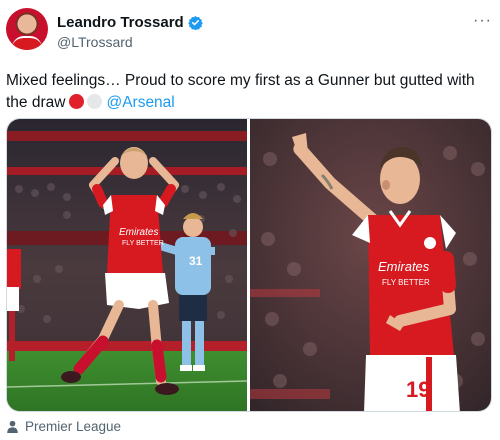 This screenshot has width=500, height=440. Describe the element at coordinates (120, 22) in the screenshot. I see `display-name: Leandro Trossard` at that location.